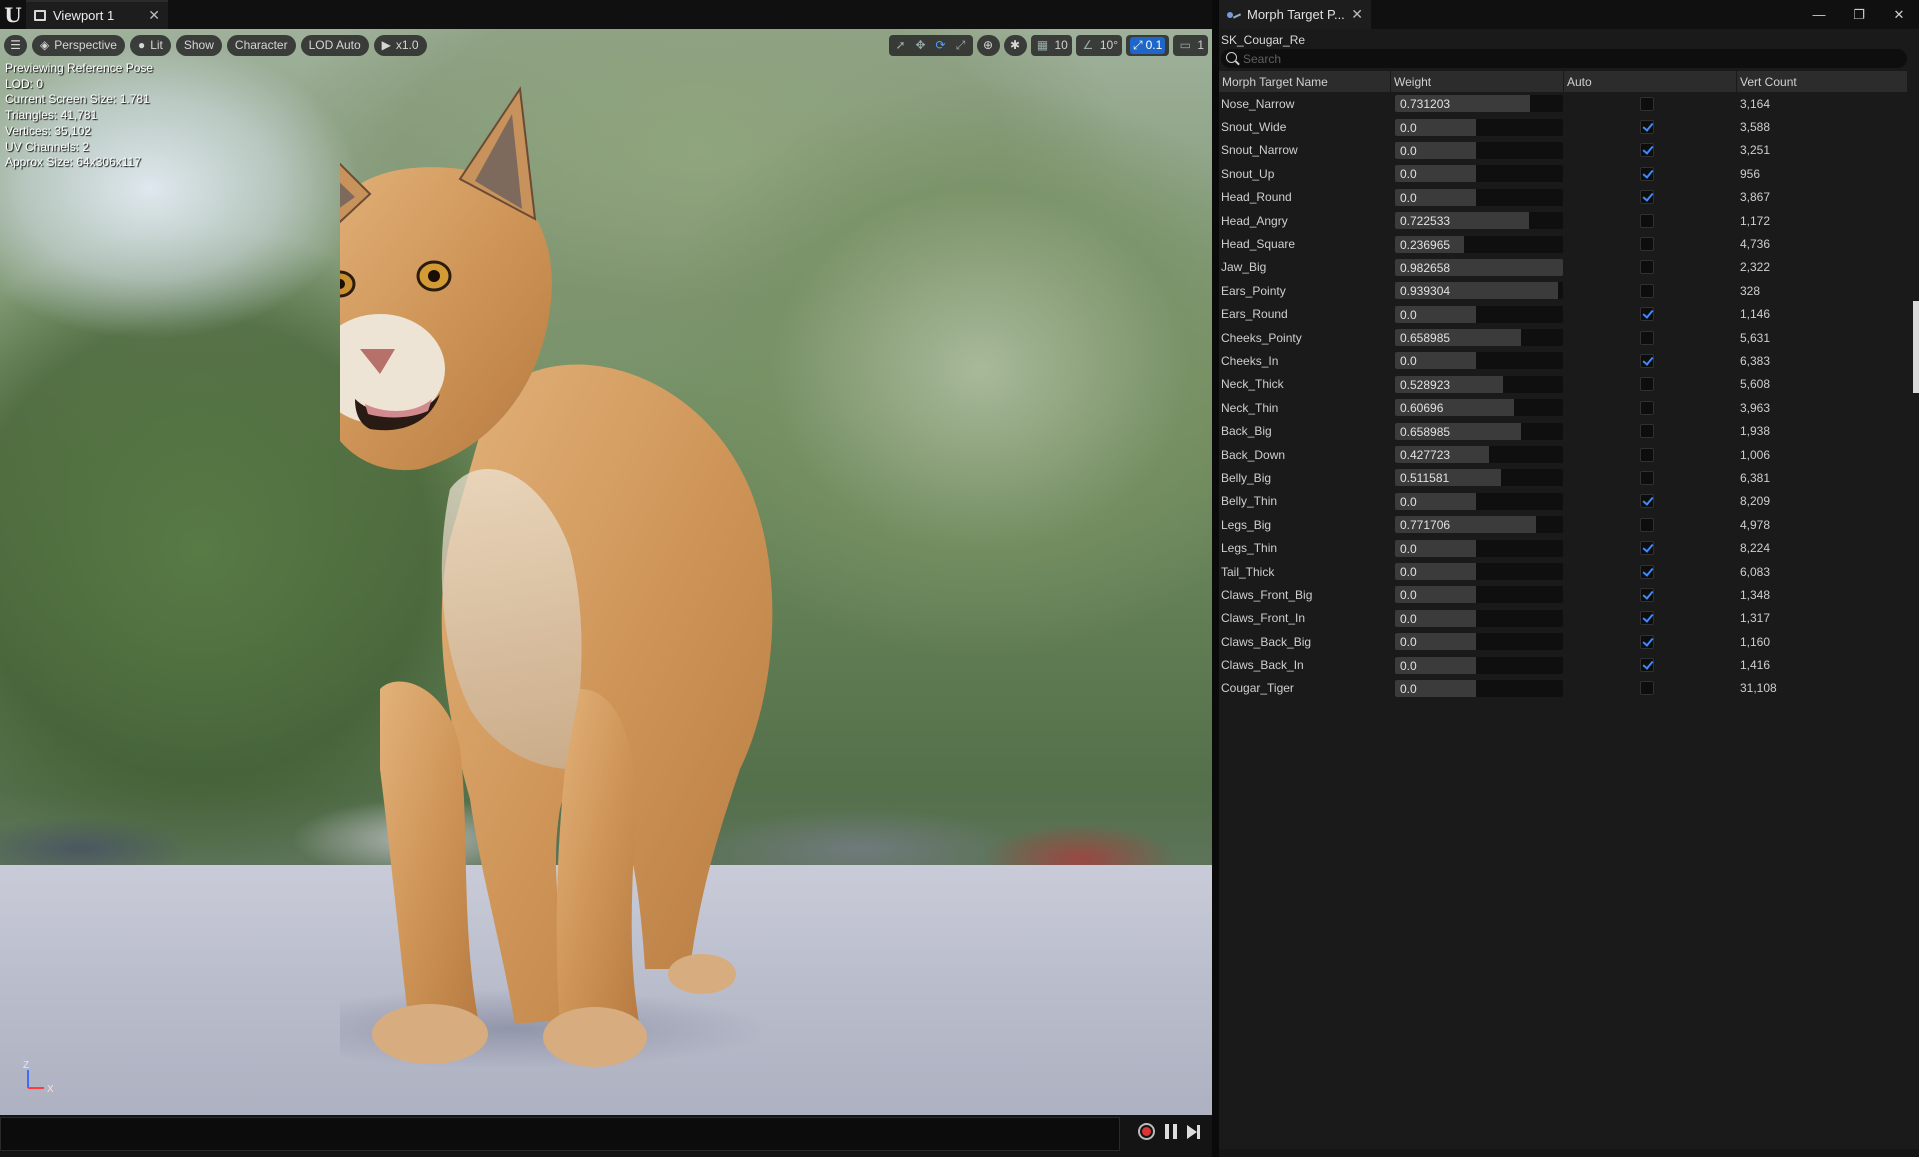 The image size is (1919, 1157). Describe the element at coordinates (1563, 126) in the screenshot. I see `table-row: Snout_Wide 0.0 3,588` at that location.